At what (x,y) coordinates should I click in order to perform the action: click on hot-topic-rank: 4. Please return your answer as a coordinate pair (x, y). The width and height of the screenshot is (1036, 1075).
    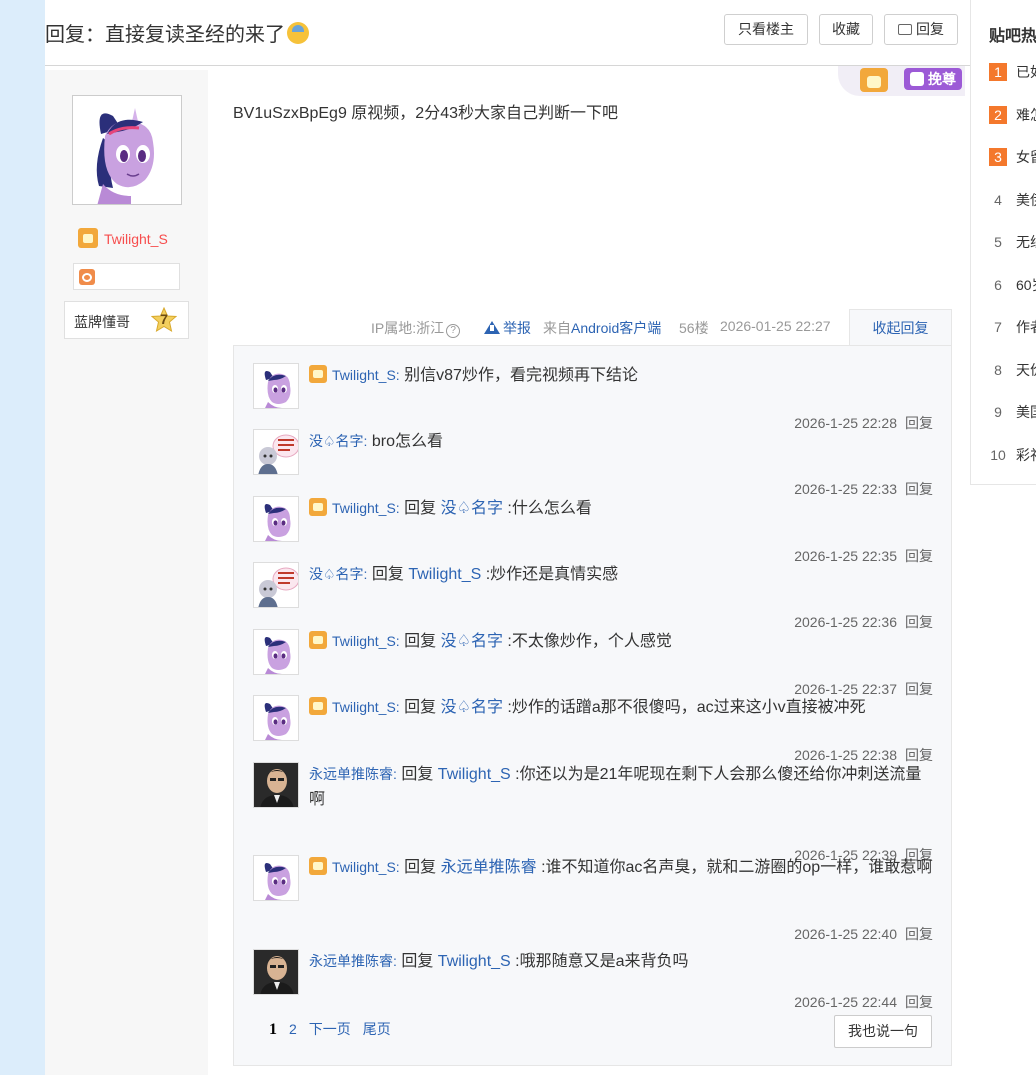
    Looking at the image, I should click on (998, 199).